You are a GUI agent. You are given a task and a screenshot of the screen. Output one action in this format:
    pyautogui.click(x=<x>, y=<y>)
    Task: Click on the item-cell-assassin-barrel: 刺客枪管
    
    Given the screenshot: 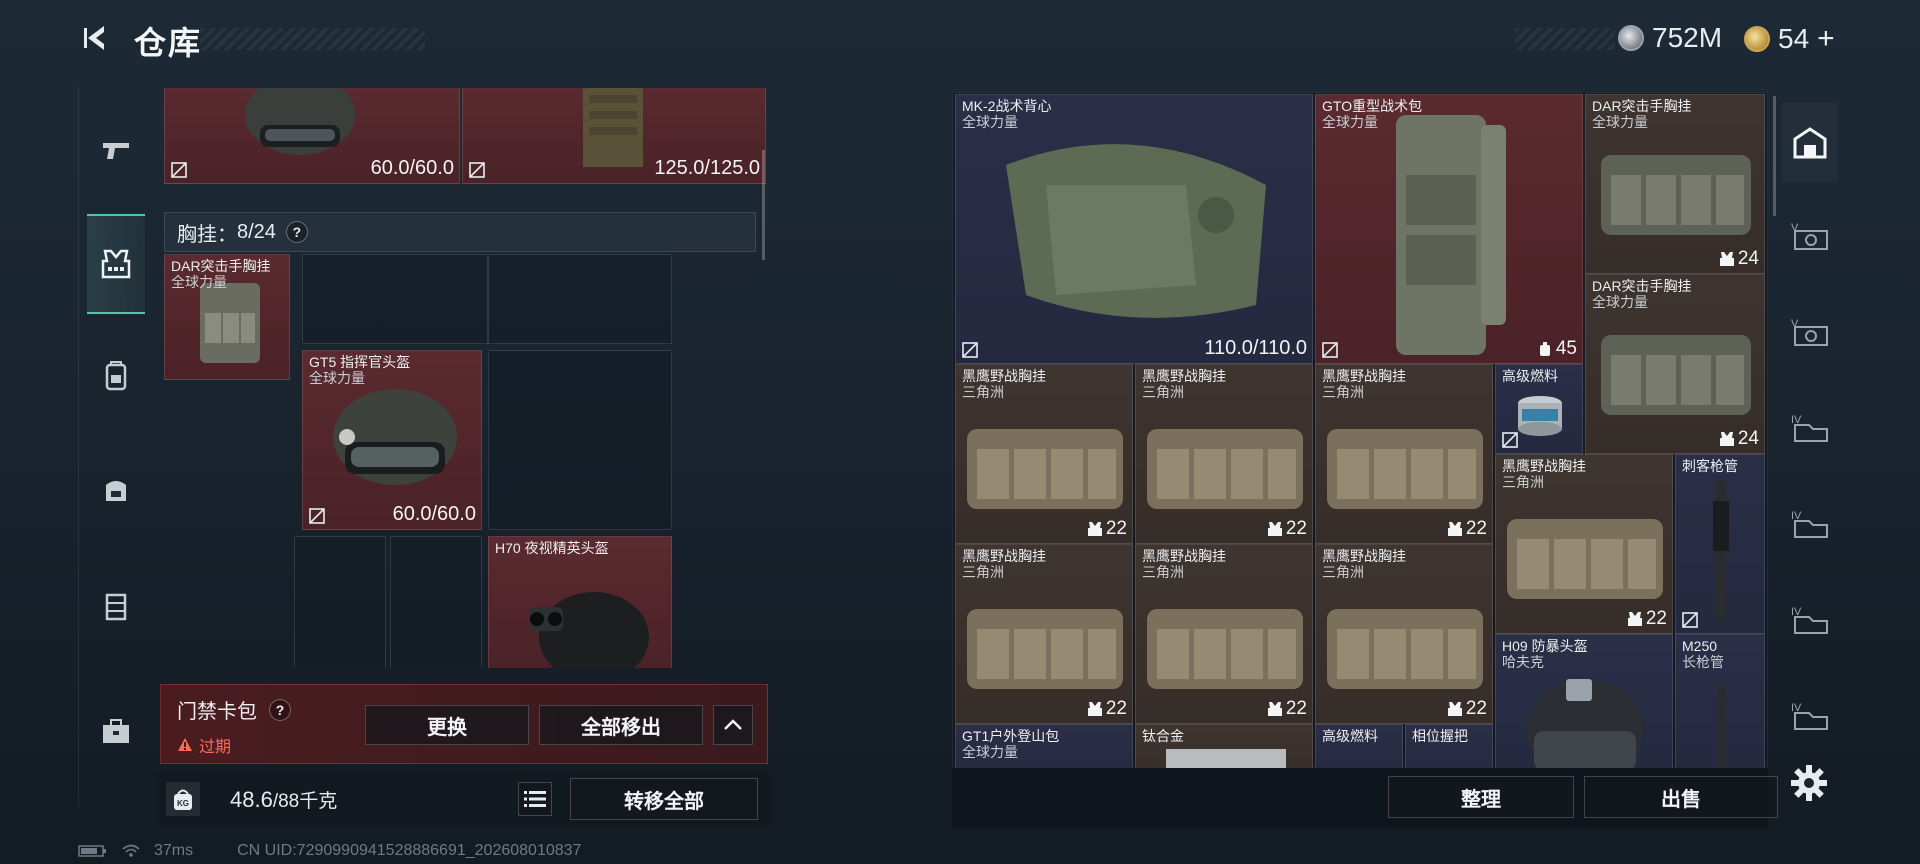 What is the action you would take?
    pyautogui.click(x=1720, y=544)
    